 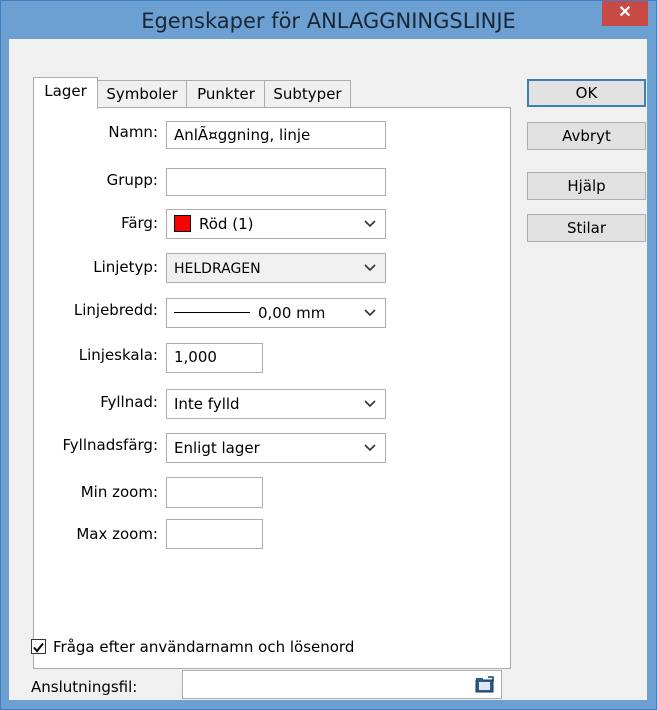 I want to click on checkmark-icon, so click(x=38, y=647).